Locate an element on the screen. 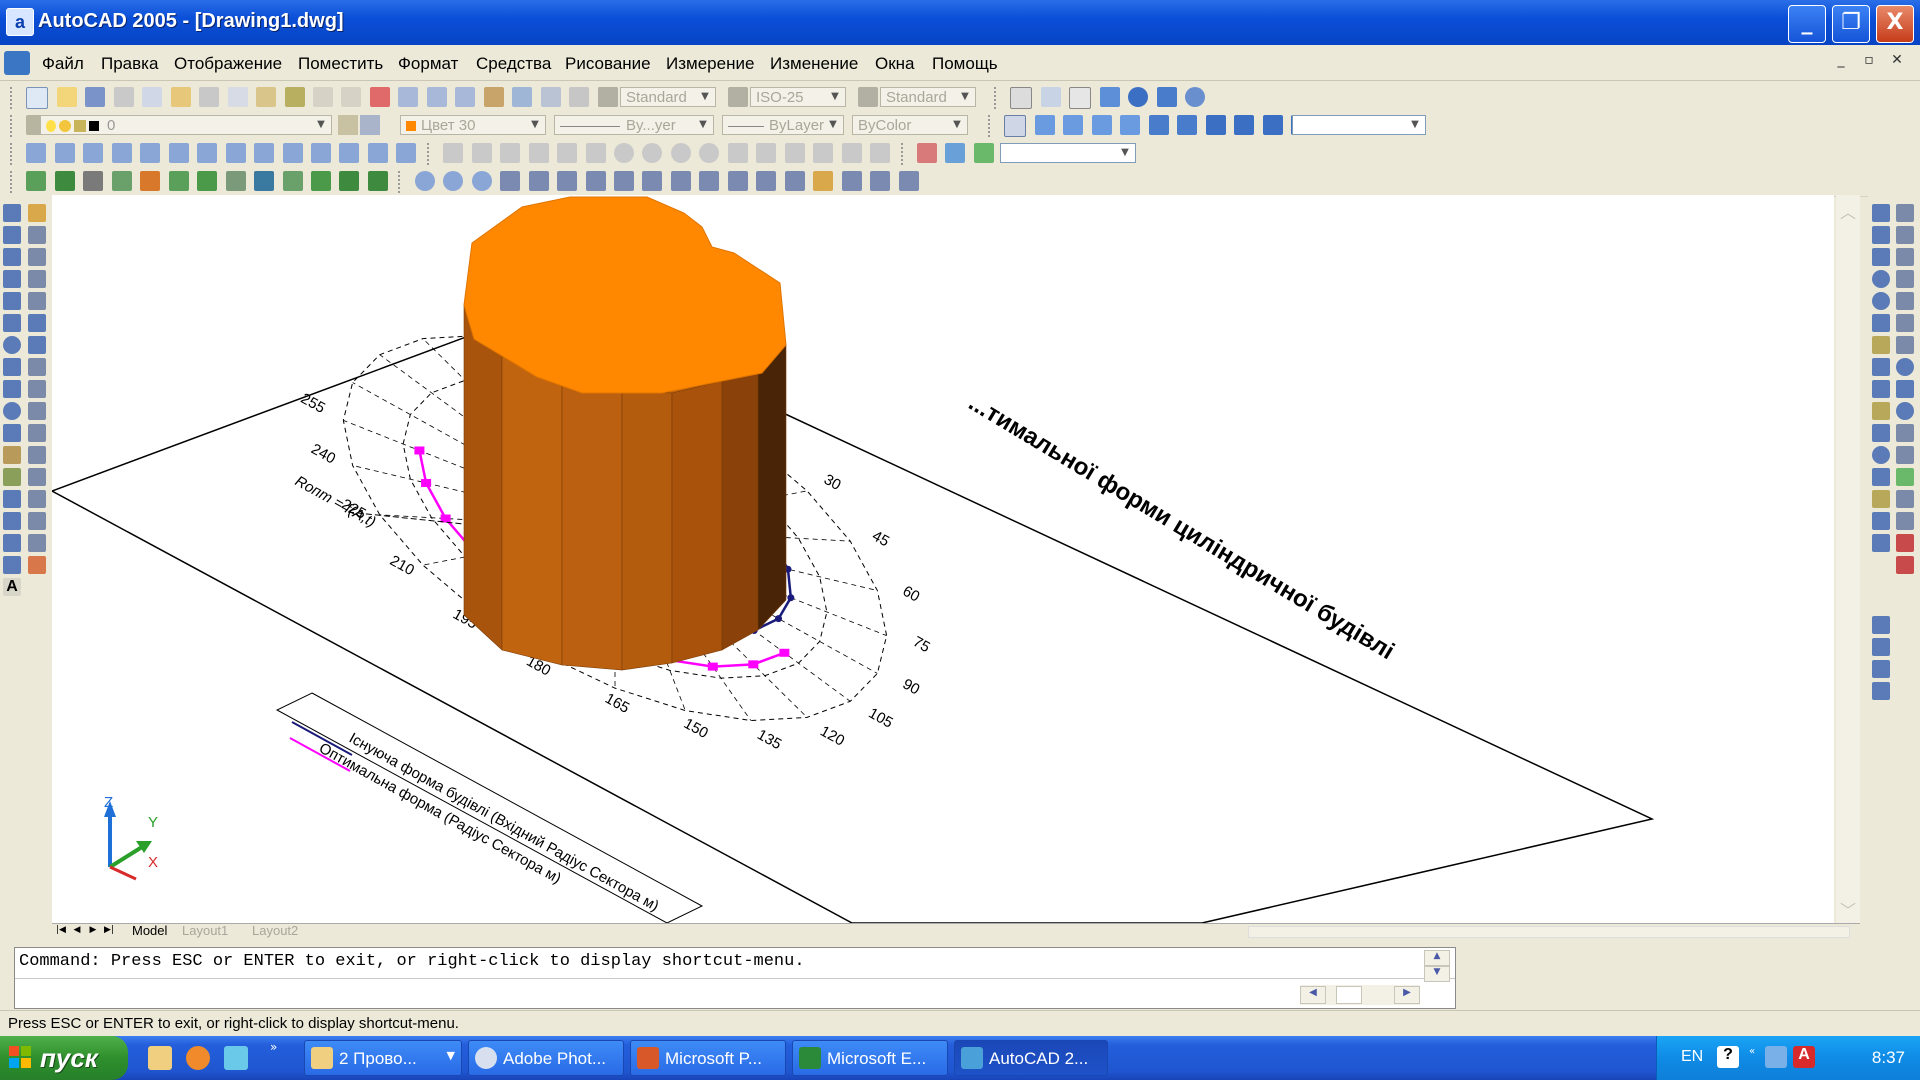  dim-leader-icon is located at coordinates (1881, 411).